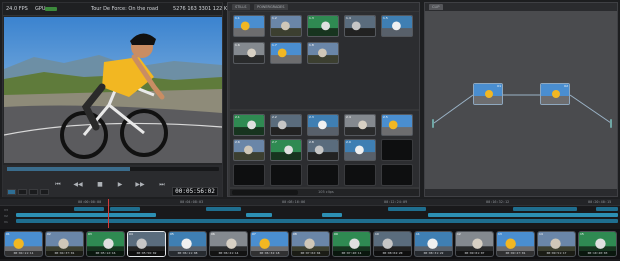  Describe the element at coordinates (120, 185) in the screenshot. I see `play-icon: ▶` at that location.